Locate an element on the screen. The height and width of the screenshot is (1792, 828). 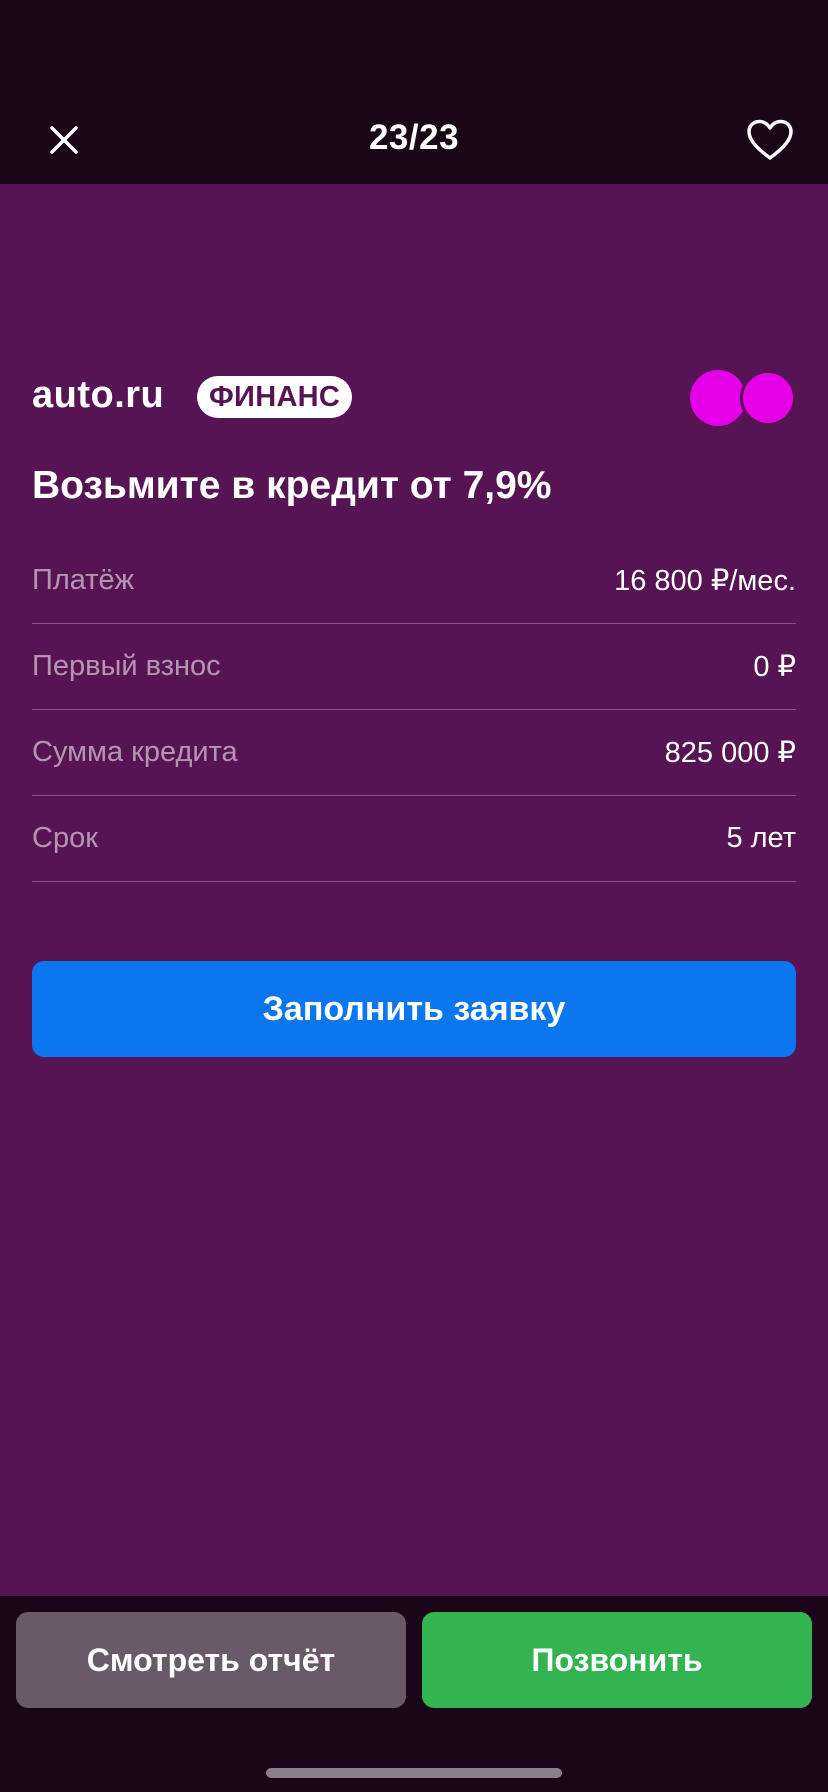
detail-label: Первый взнос is located at coordinates (126, 666).